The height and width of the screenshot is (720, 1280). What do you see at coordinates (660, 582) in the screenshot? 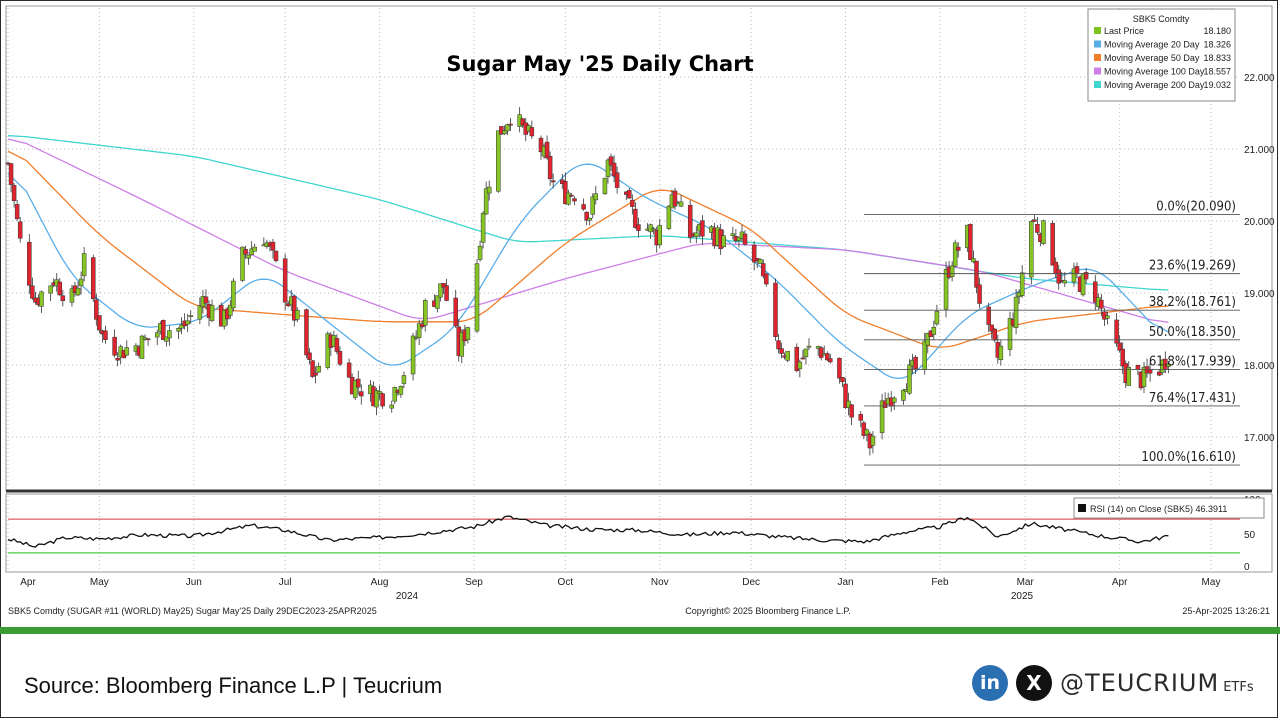
I see `x-month-label: Nov` at bounding box center [660, 582].